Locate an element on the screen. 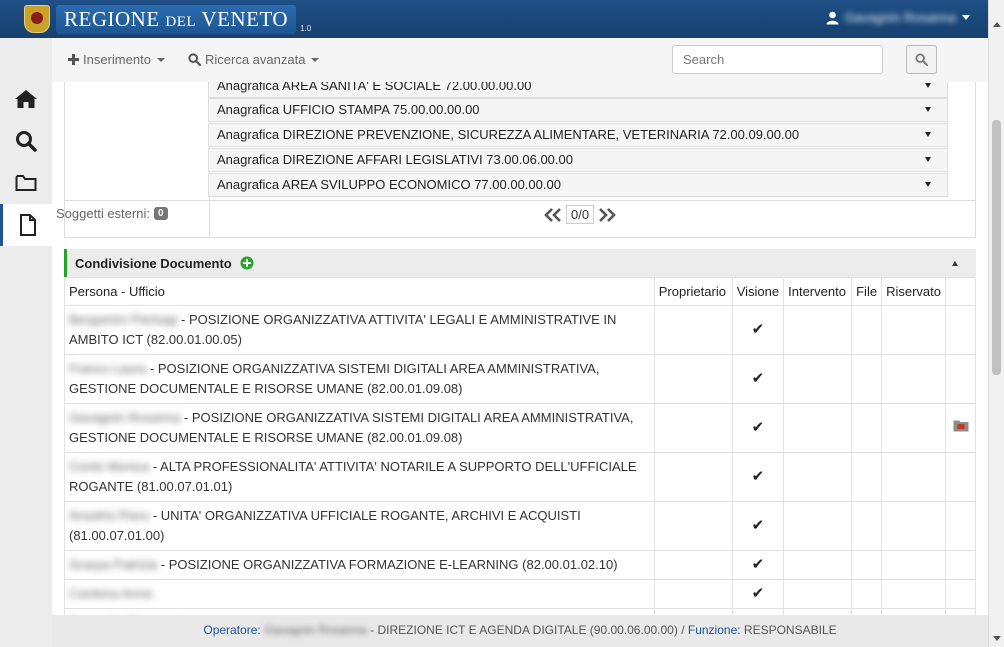  anagrafica-item: Anagrafica UFFICIO STAMPA 75.00.00.00.00 is located at coordinates (578, 110).